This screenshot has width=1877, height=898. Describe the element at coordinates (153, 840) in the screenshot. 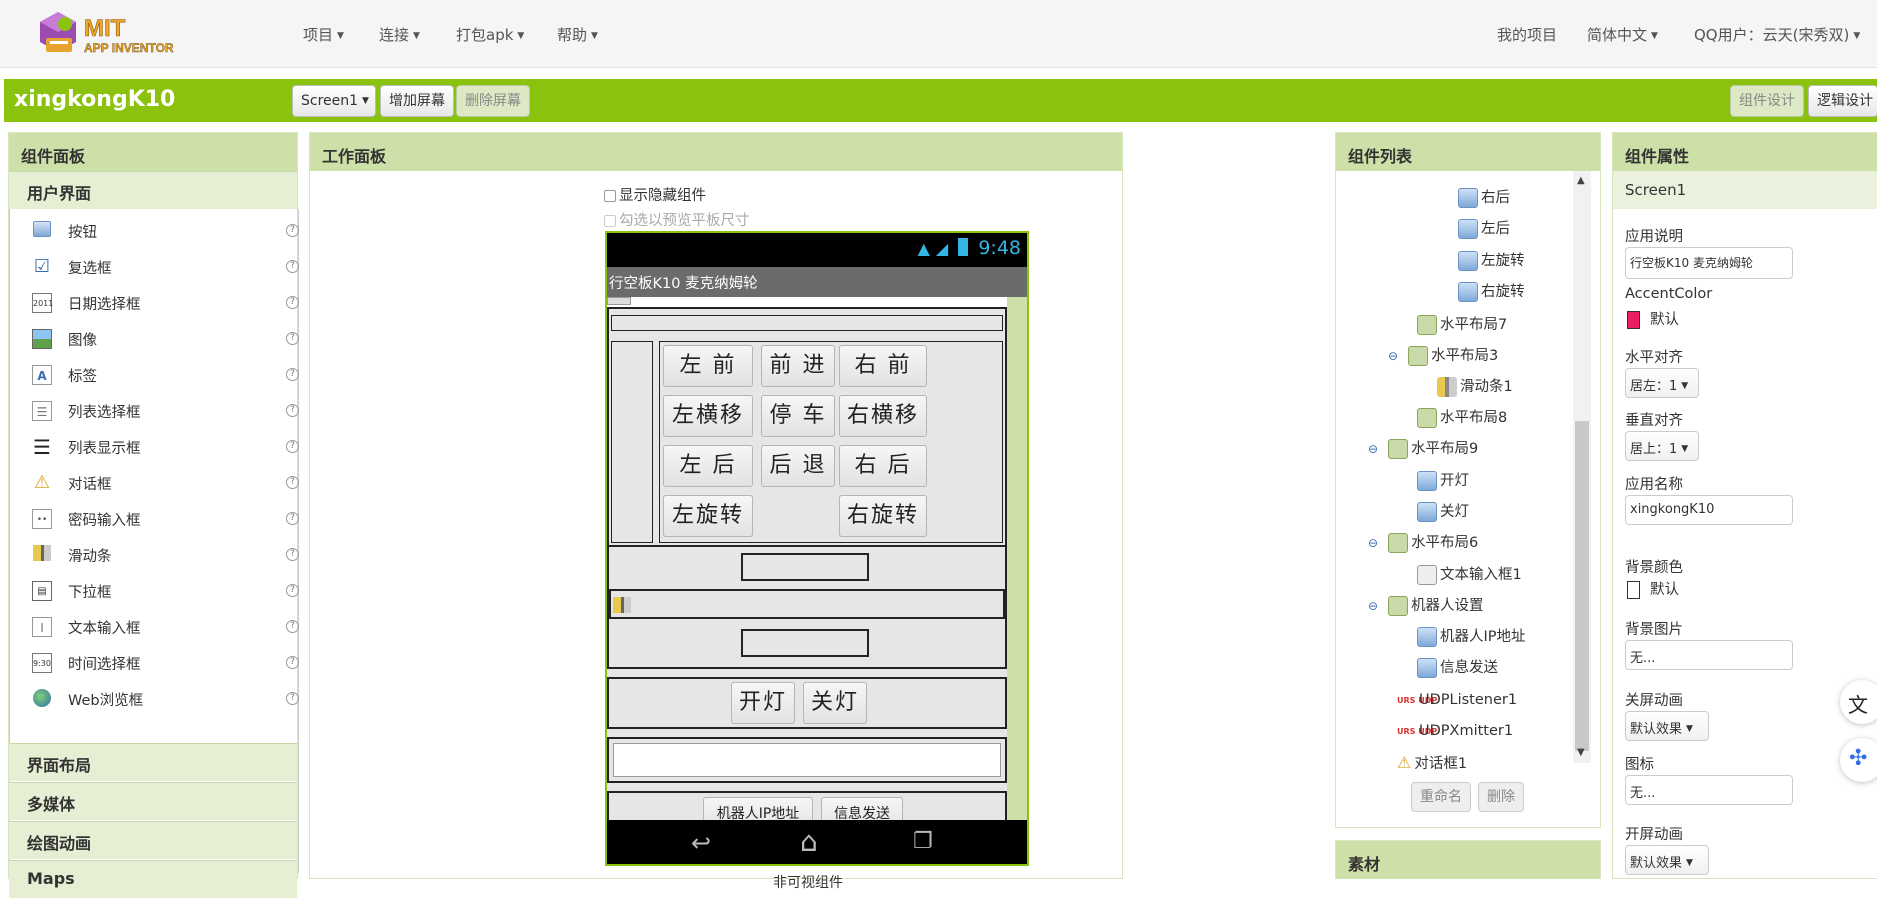

I see `palette-section-drawing: 绘图动画` at that location.